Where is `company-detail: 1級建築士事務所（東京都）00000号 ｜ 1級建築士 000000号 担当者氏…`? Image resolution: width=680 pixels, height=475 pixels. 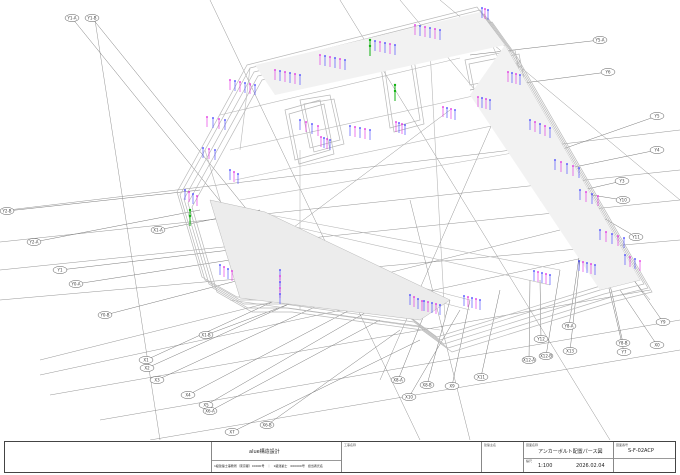
company-detail: 1級建築士事務所（東京都）00000号 ｜ 1級建築士 000000号 担当者氏… is located at coordinates (268, 466).